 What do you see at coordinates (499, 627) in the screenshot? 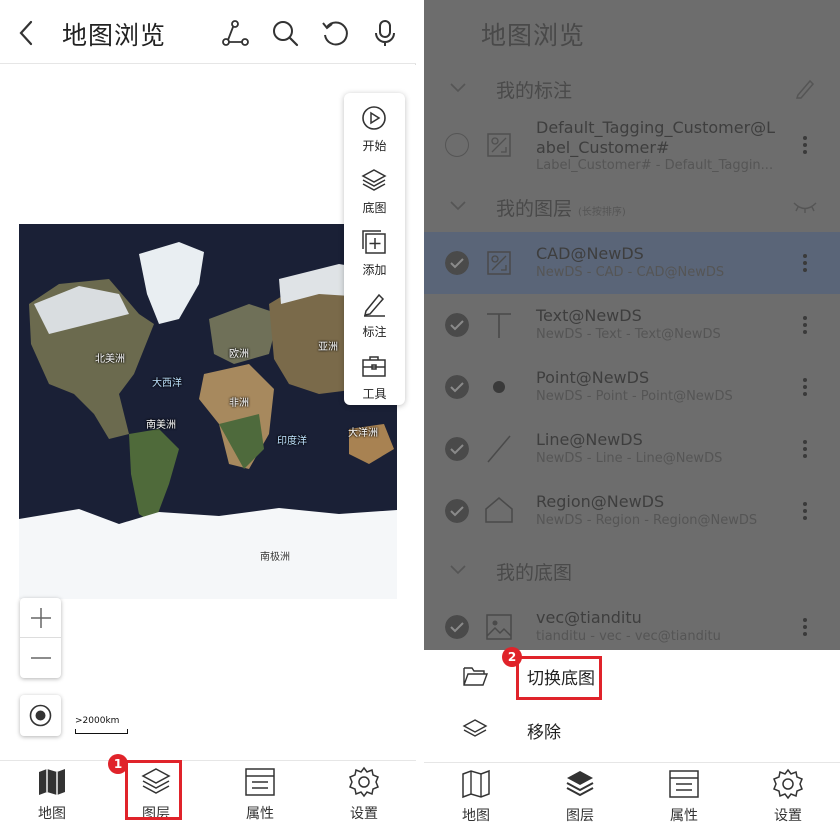
I see `image-icon` at bounding box center [499, 627].